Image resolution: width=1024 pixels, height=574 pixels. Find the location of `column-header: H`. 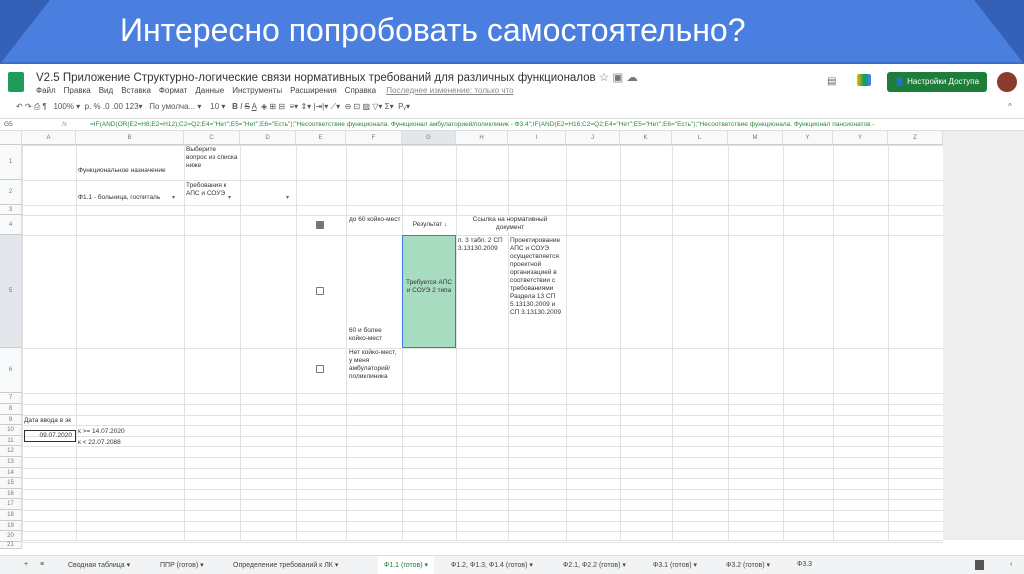

column-header: H is located at coordinates (482, 138).